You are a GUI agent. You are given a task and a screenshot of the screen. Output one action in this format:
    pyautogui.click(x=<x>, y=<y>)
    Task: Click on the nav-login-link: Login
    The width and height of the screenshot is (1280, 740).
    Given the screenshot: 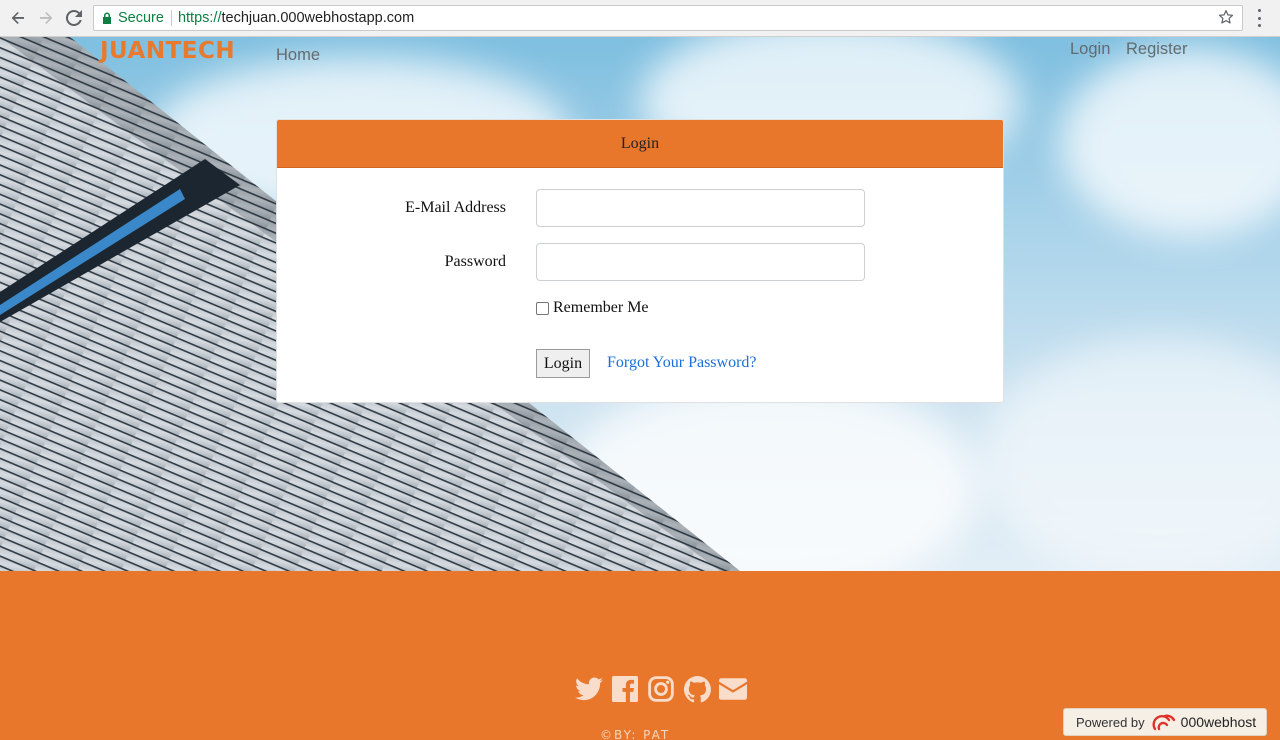 What is the action you would take?
    pyautogui.click(x=1090, y=49)
    